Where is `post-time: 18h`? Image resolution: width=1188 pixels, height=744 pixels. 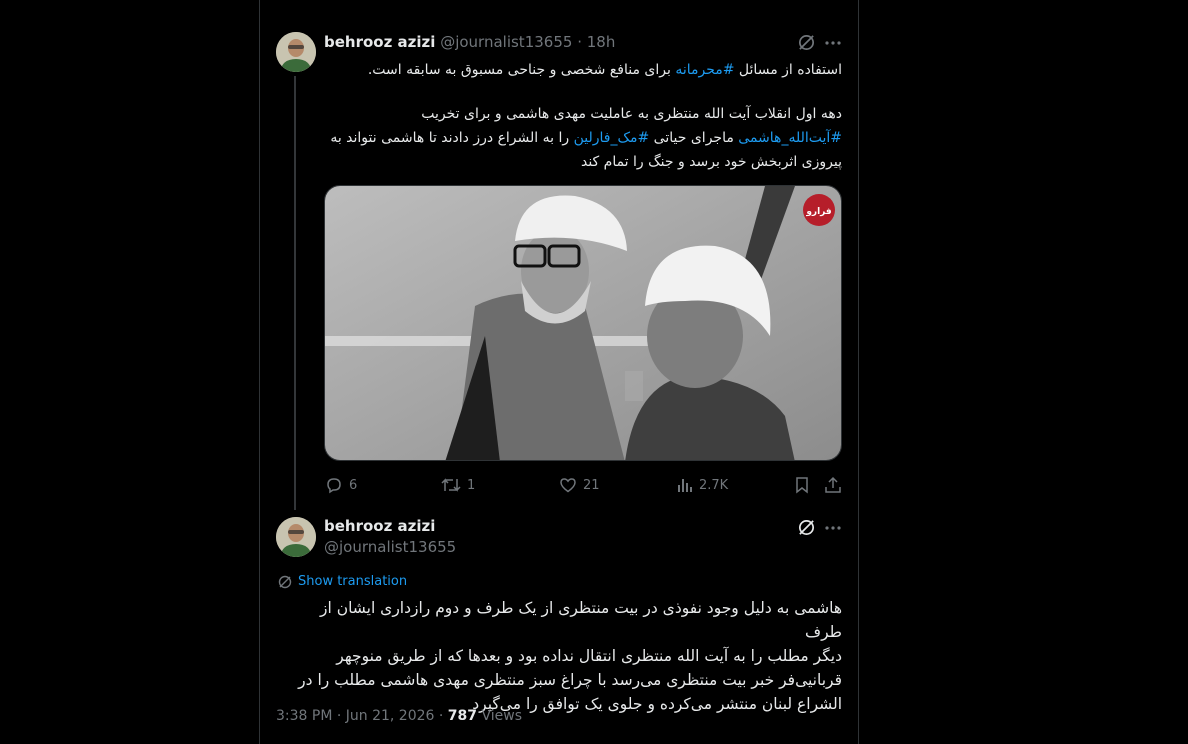
post-time: 18h is located at coordinates (601, 42).